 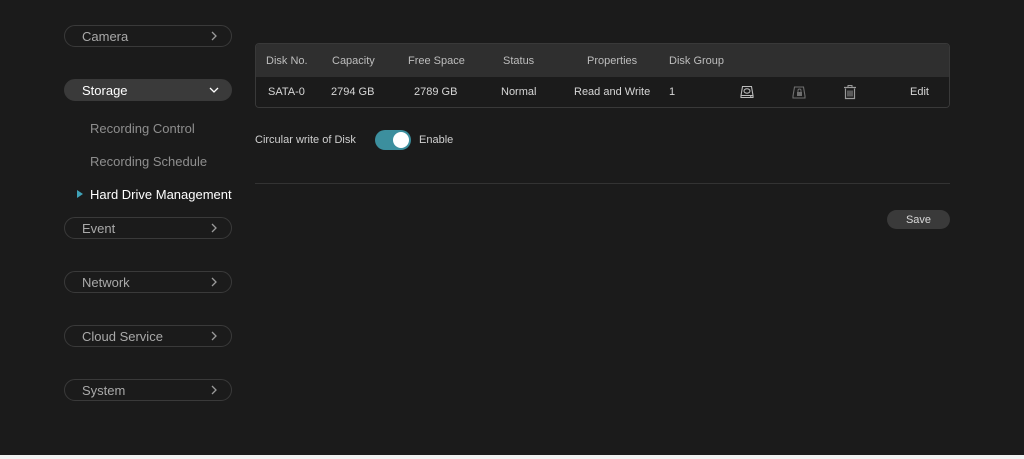 What do you see at coordinates (287, 61) in the screenshot?
I see `header-disk-no: Disk No.` at bounding box center [287, 61].